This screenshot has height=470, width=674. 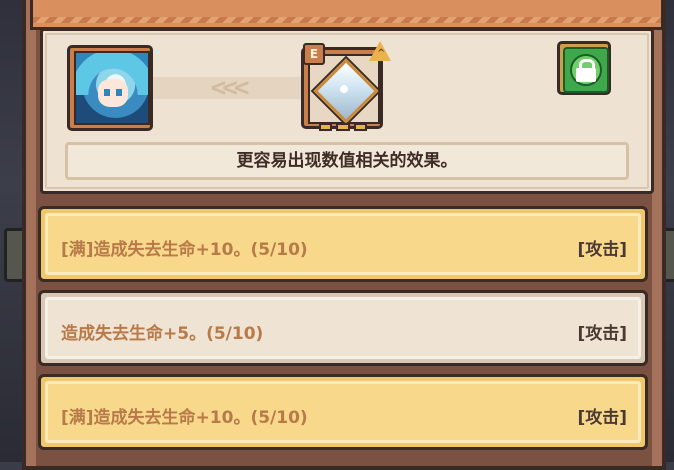 I want to click on lock-body-icon, so click(x=586, y=75).